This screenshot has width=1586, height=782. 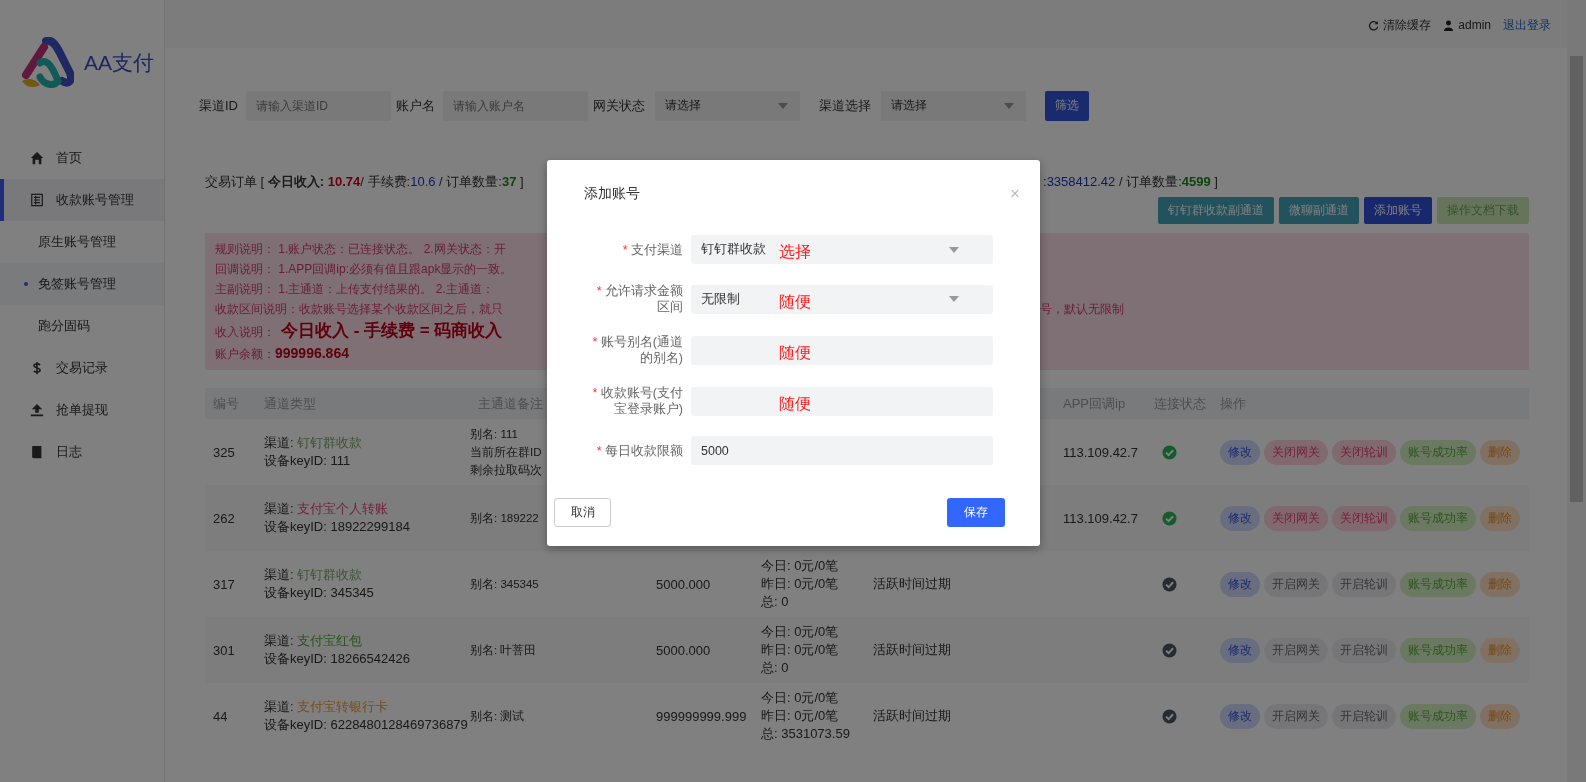 I want to click on sidebar-subitem: 免签账号管理, so click(x=82, y=284).